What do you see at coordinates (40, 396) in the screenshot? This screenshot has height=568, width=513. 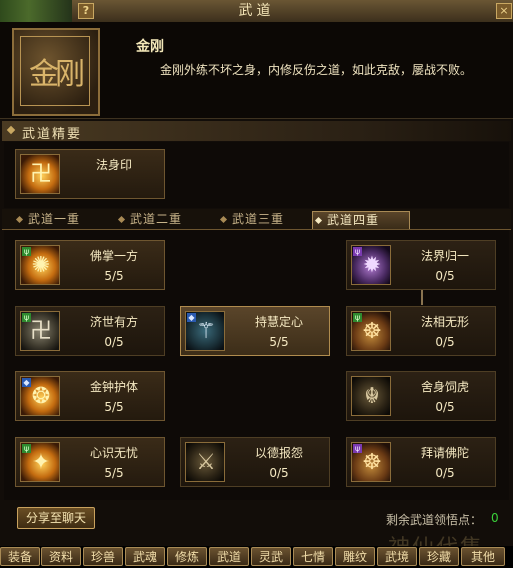 I see `golden-bell-skill-icon: ❂ ◆` at bounding box center [40, 396].